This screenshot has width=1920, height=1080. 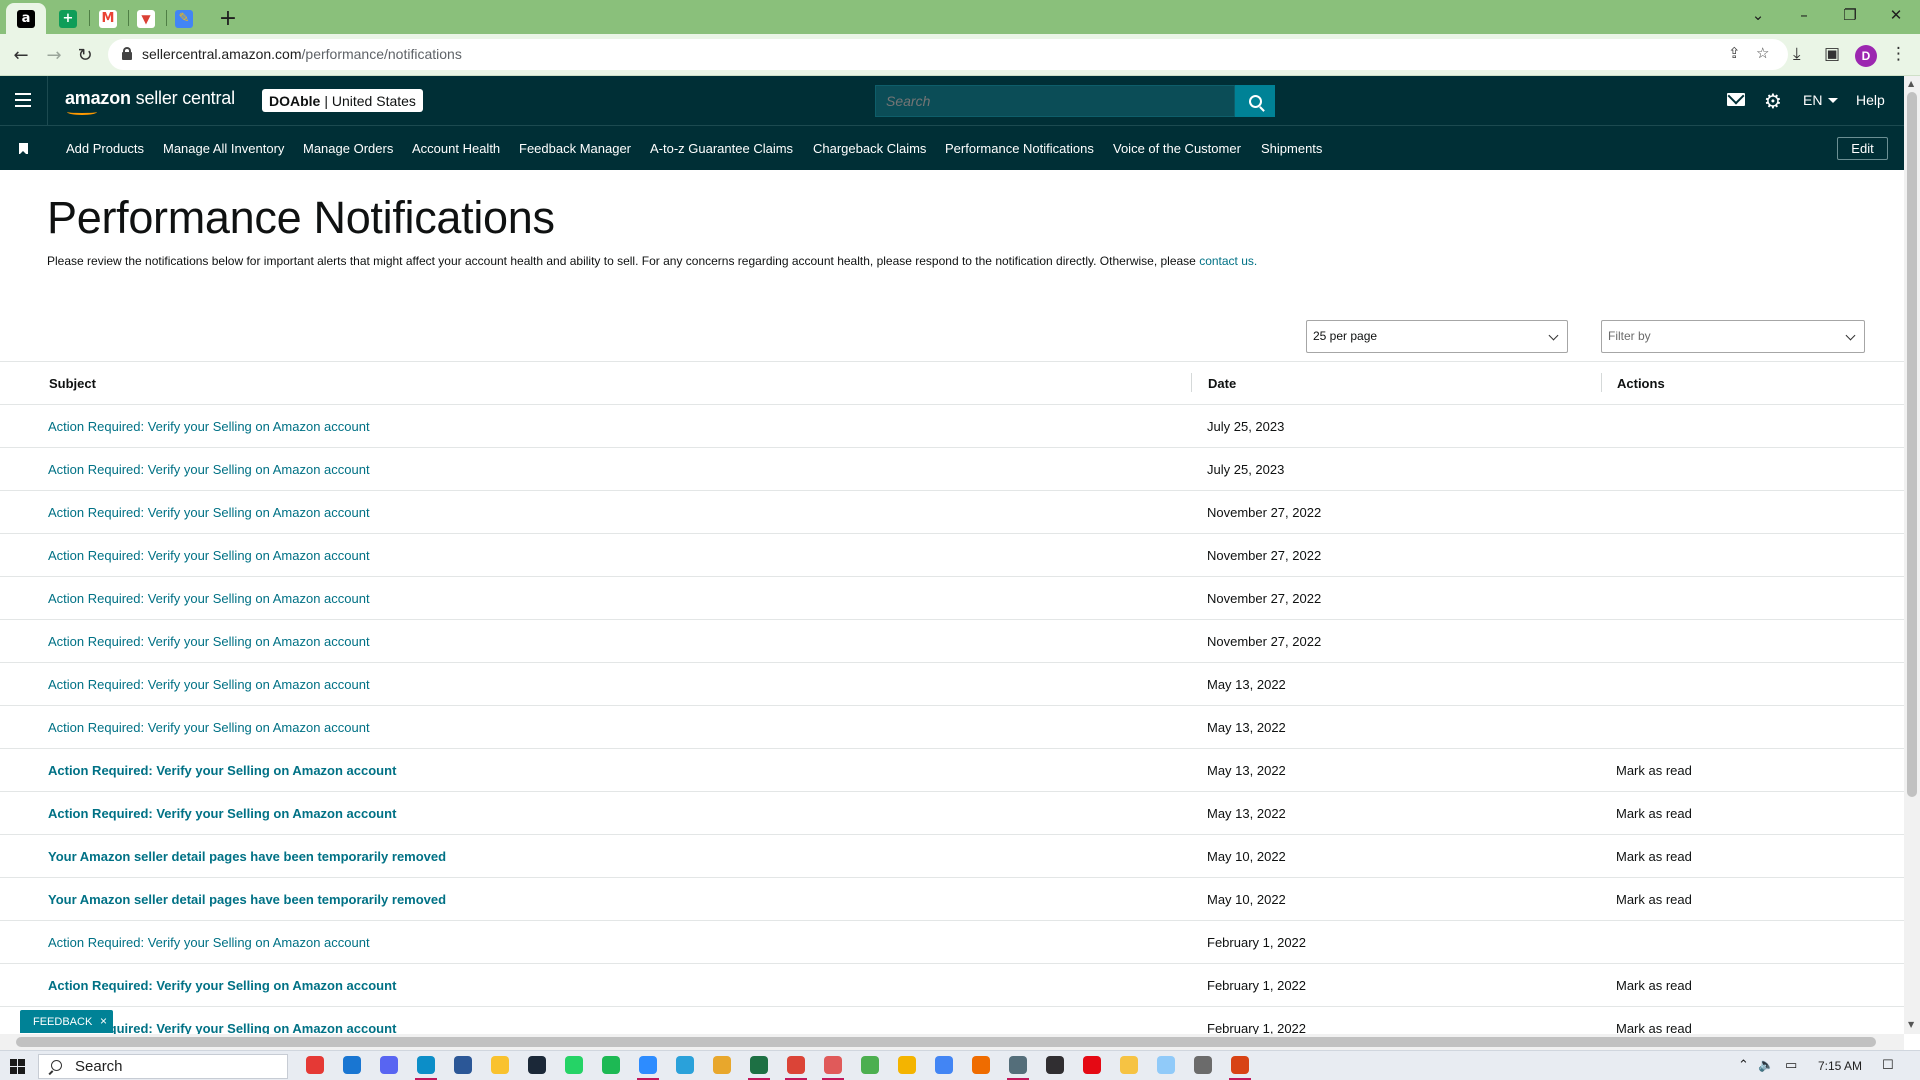 What do you see at coordinates (1177, 148) in the screenshot?
I see `nav-voice-of-the-customer: Voice of the Customer` at bounding box center [1177, 148].